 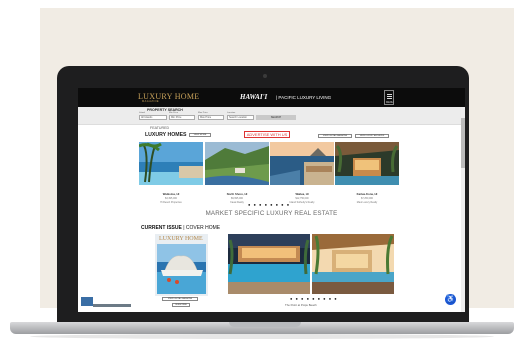 I want to click on island-label: Island, so click(x=142, y=113).